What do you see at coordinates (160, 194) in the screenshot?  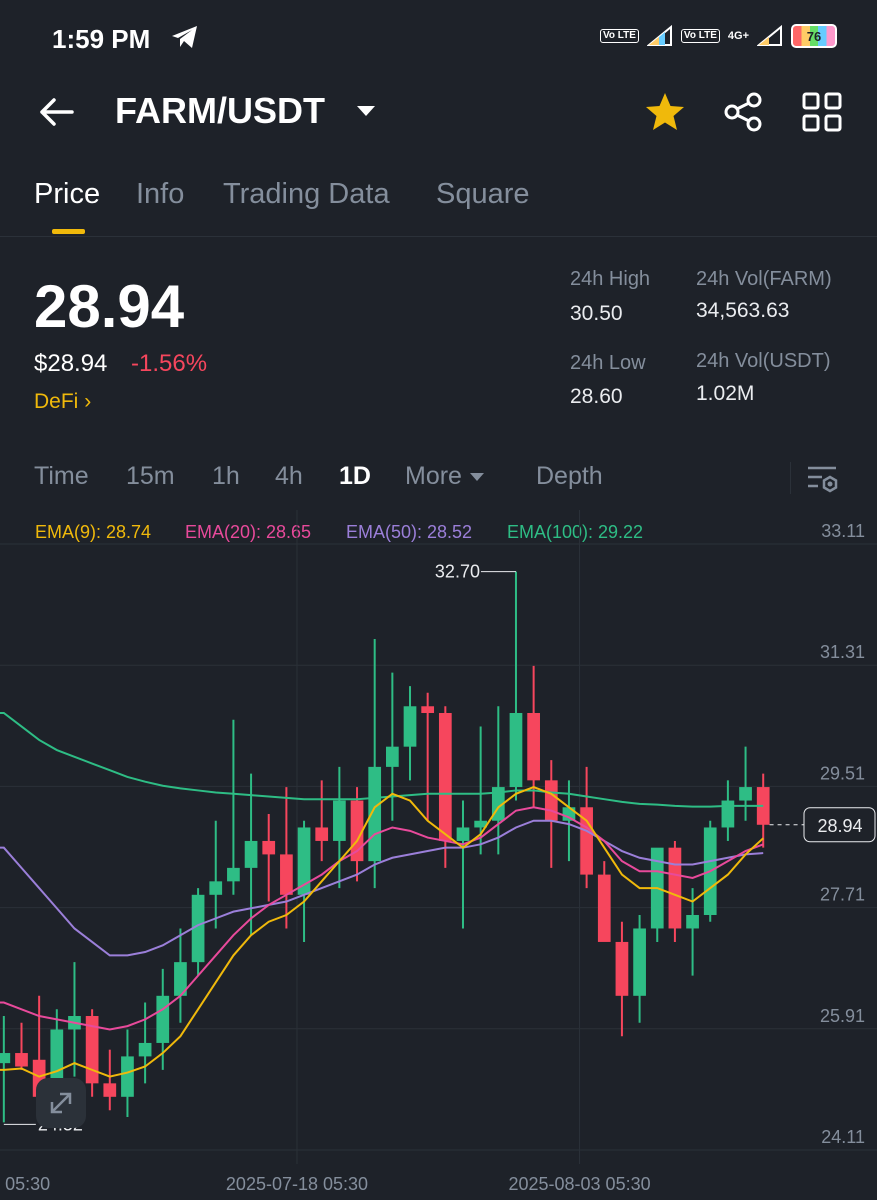 I see `tab-info: Info` at bounding box center [160, 194].